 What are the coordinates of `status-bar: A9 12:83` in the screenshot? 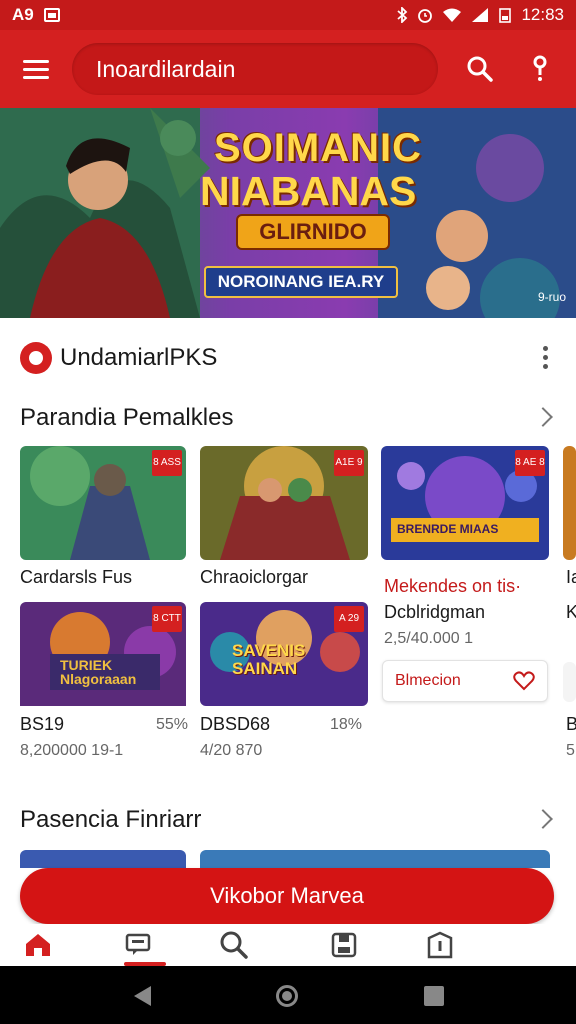 It's located at (288, 15).